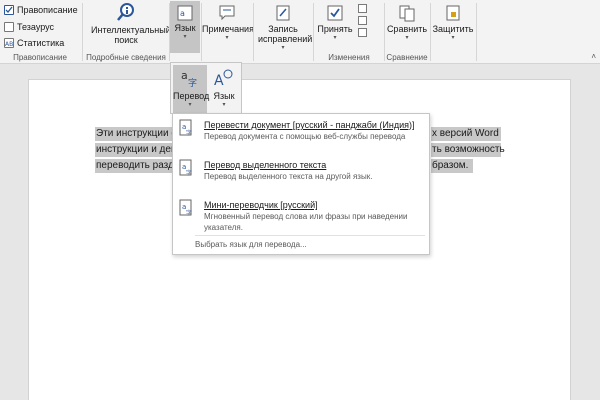  I want to click on search-icon, so click(126, 12).